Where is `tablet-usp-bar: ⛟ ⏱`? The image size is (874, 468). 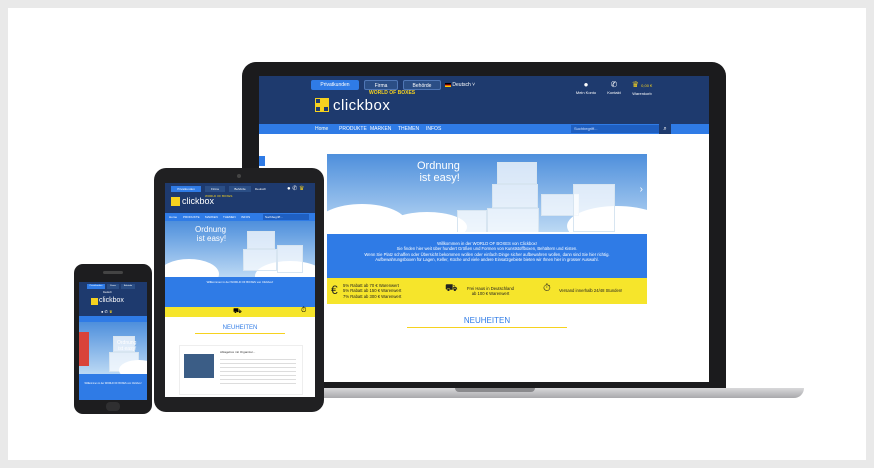 tablet-usp-bar: ⛟ ⏱ is located at coordinates (240, 312).